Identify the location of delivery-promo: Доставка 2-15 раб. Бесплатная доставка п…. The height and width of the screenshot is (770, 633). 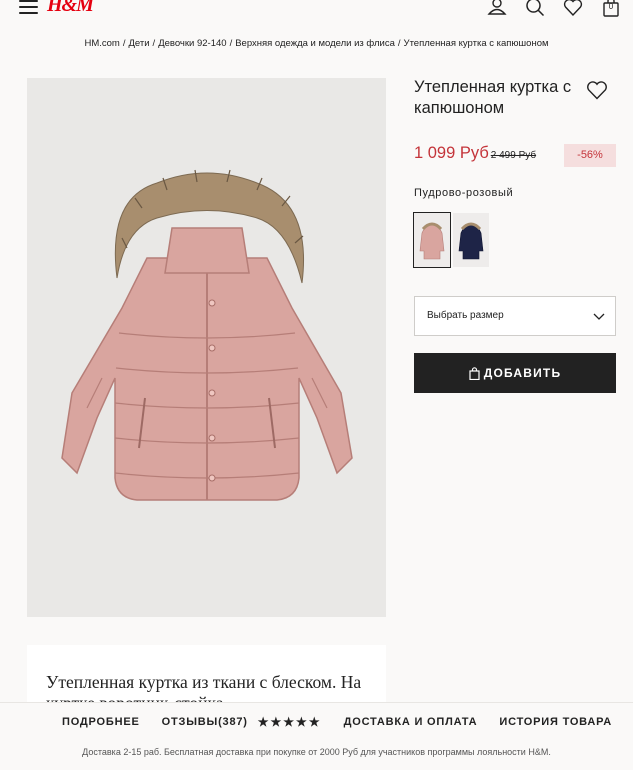
(316, 752).